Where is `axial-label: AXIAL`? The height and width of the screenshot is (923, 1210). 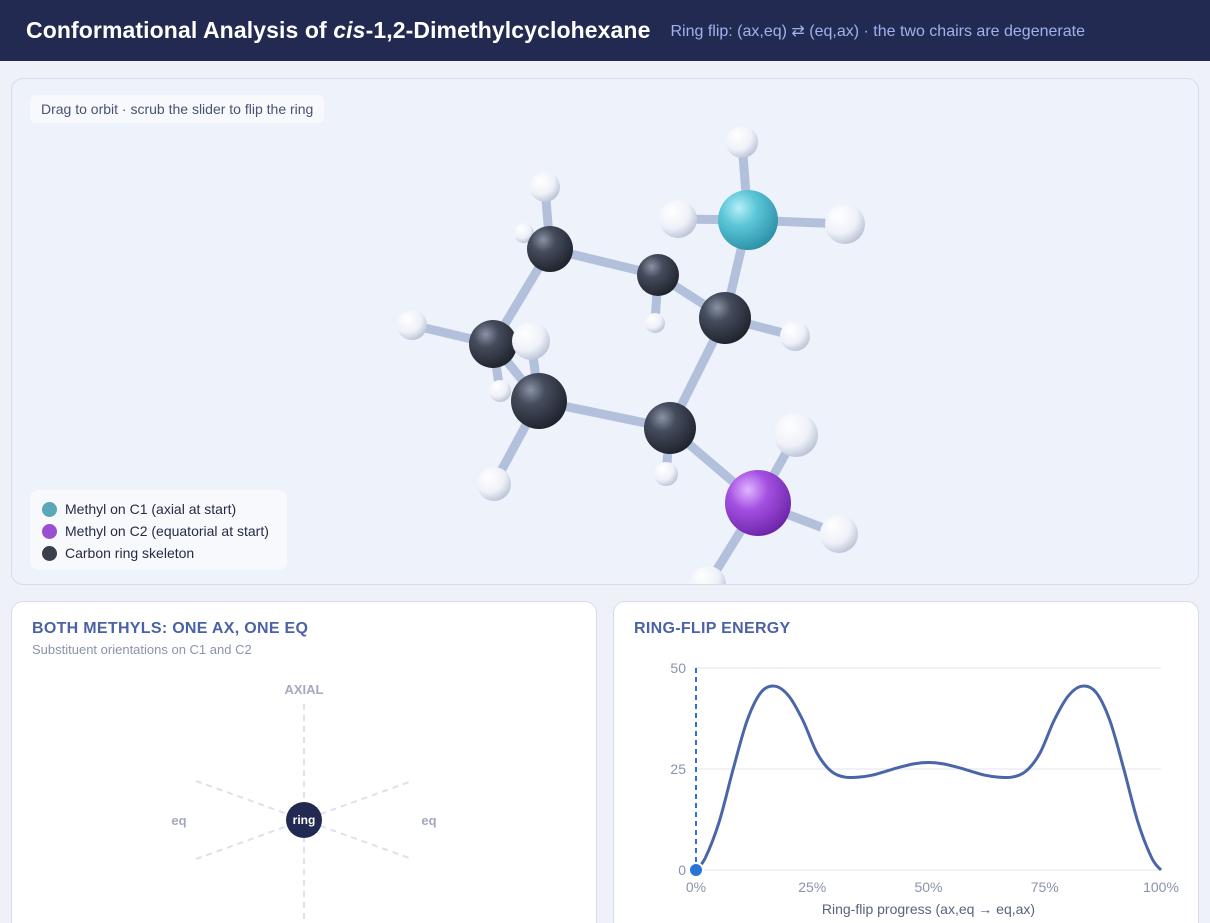
axial-label: AXIAL is located at coordinates (304, 689).